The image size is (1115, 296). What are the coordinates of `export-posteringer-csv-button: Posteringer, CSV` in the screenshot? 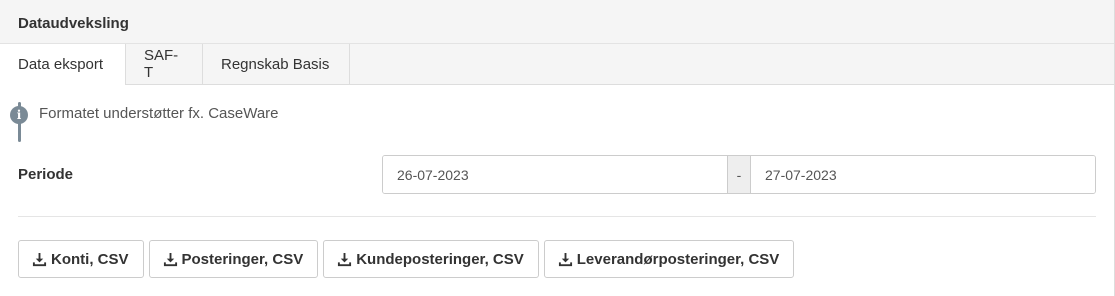 It's located at (233, 259).